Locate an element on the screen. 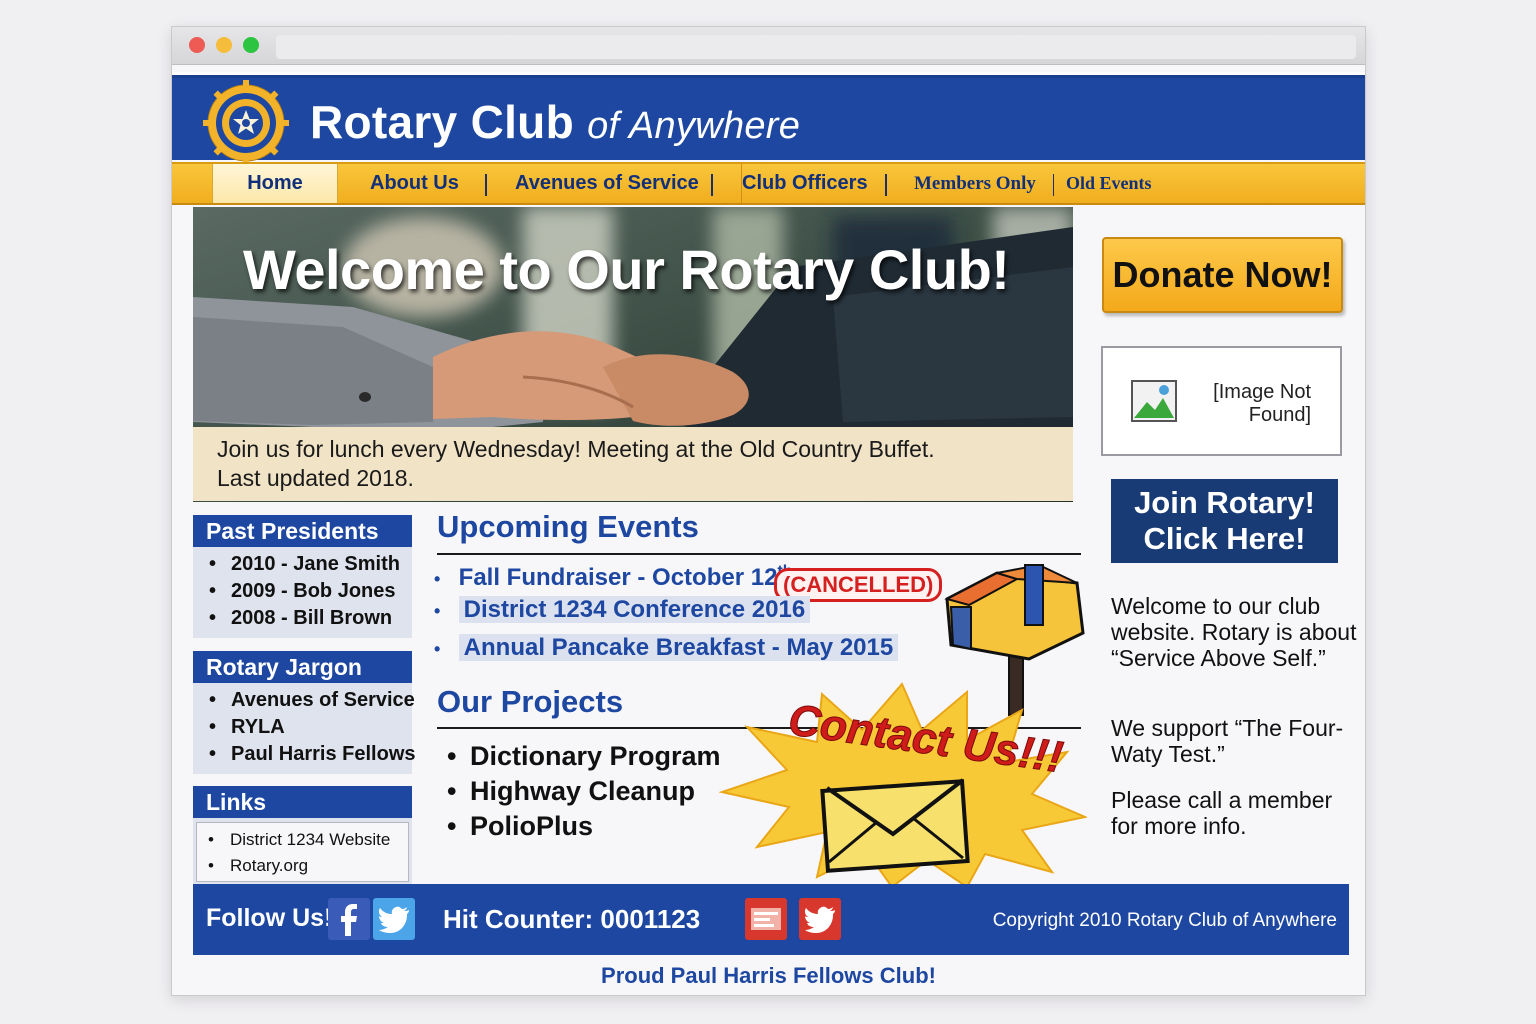 The height and width of the screenshot is (1024, 1536). links-box: Links District 1234 Website Rotary.org is located at coordinates (302, 835).